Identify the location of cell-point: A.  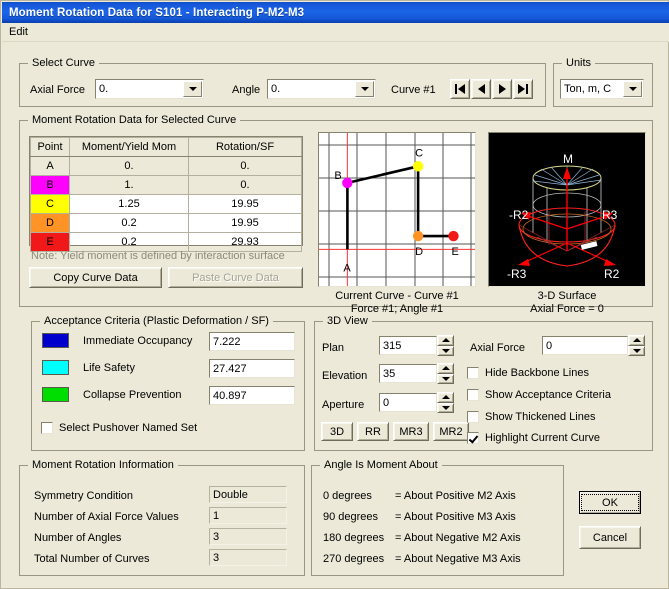
(50, 166).